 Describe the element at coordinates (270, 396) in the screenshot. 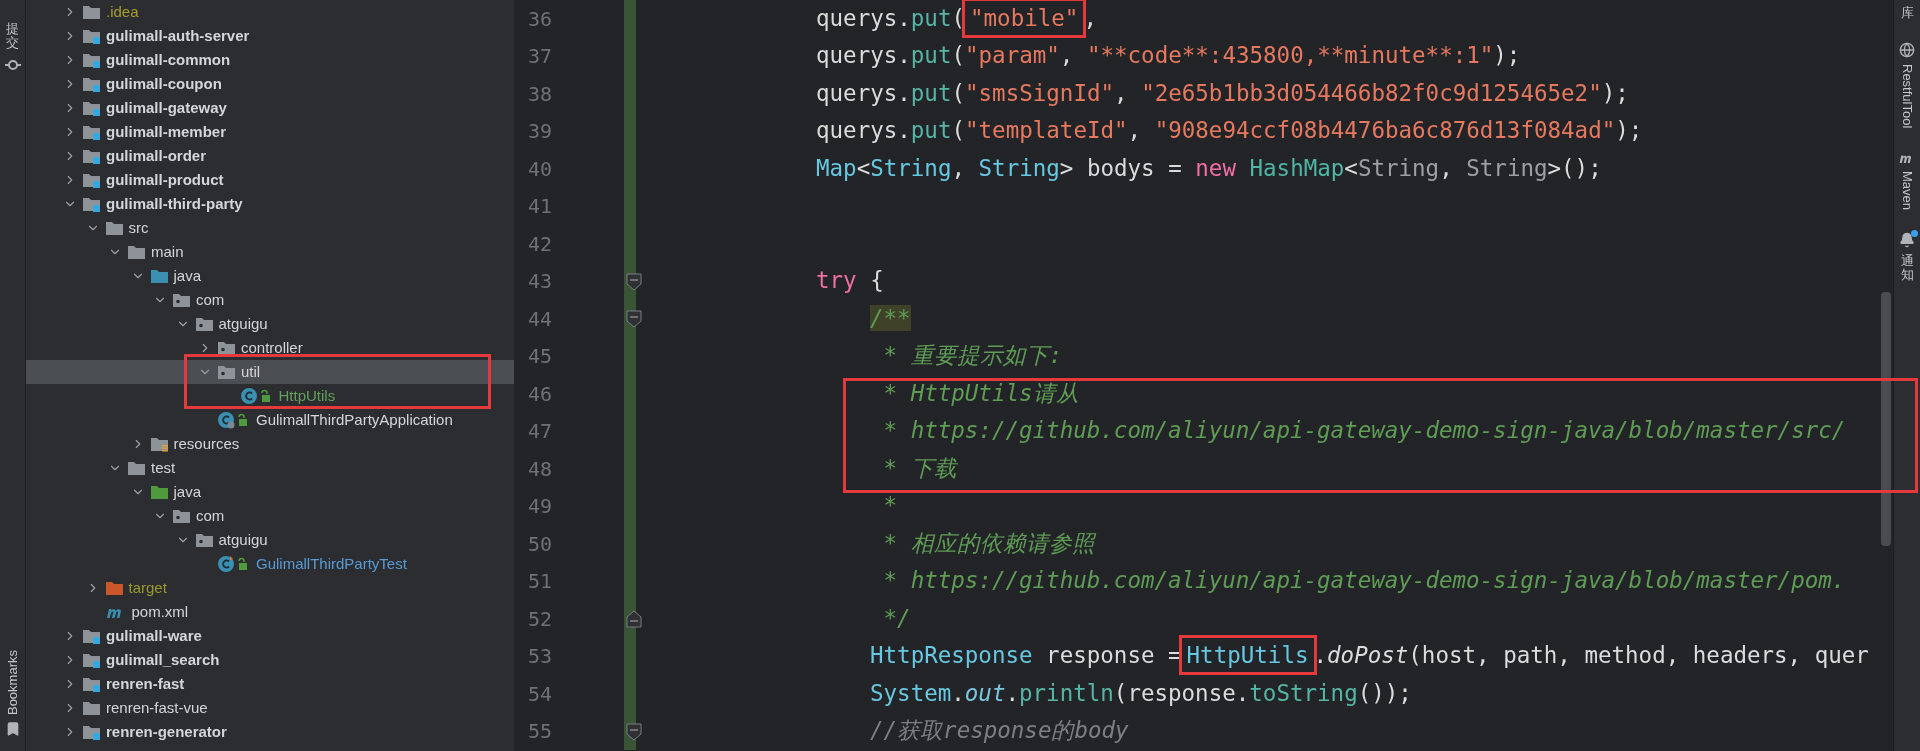

I see `tree-item: HttpUtils` at that location.